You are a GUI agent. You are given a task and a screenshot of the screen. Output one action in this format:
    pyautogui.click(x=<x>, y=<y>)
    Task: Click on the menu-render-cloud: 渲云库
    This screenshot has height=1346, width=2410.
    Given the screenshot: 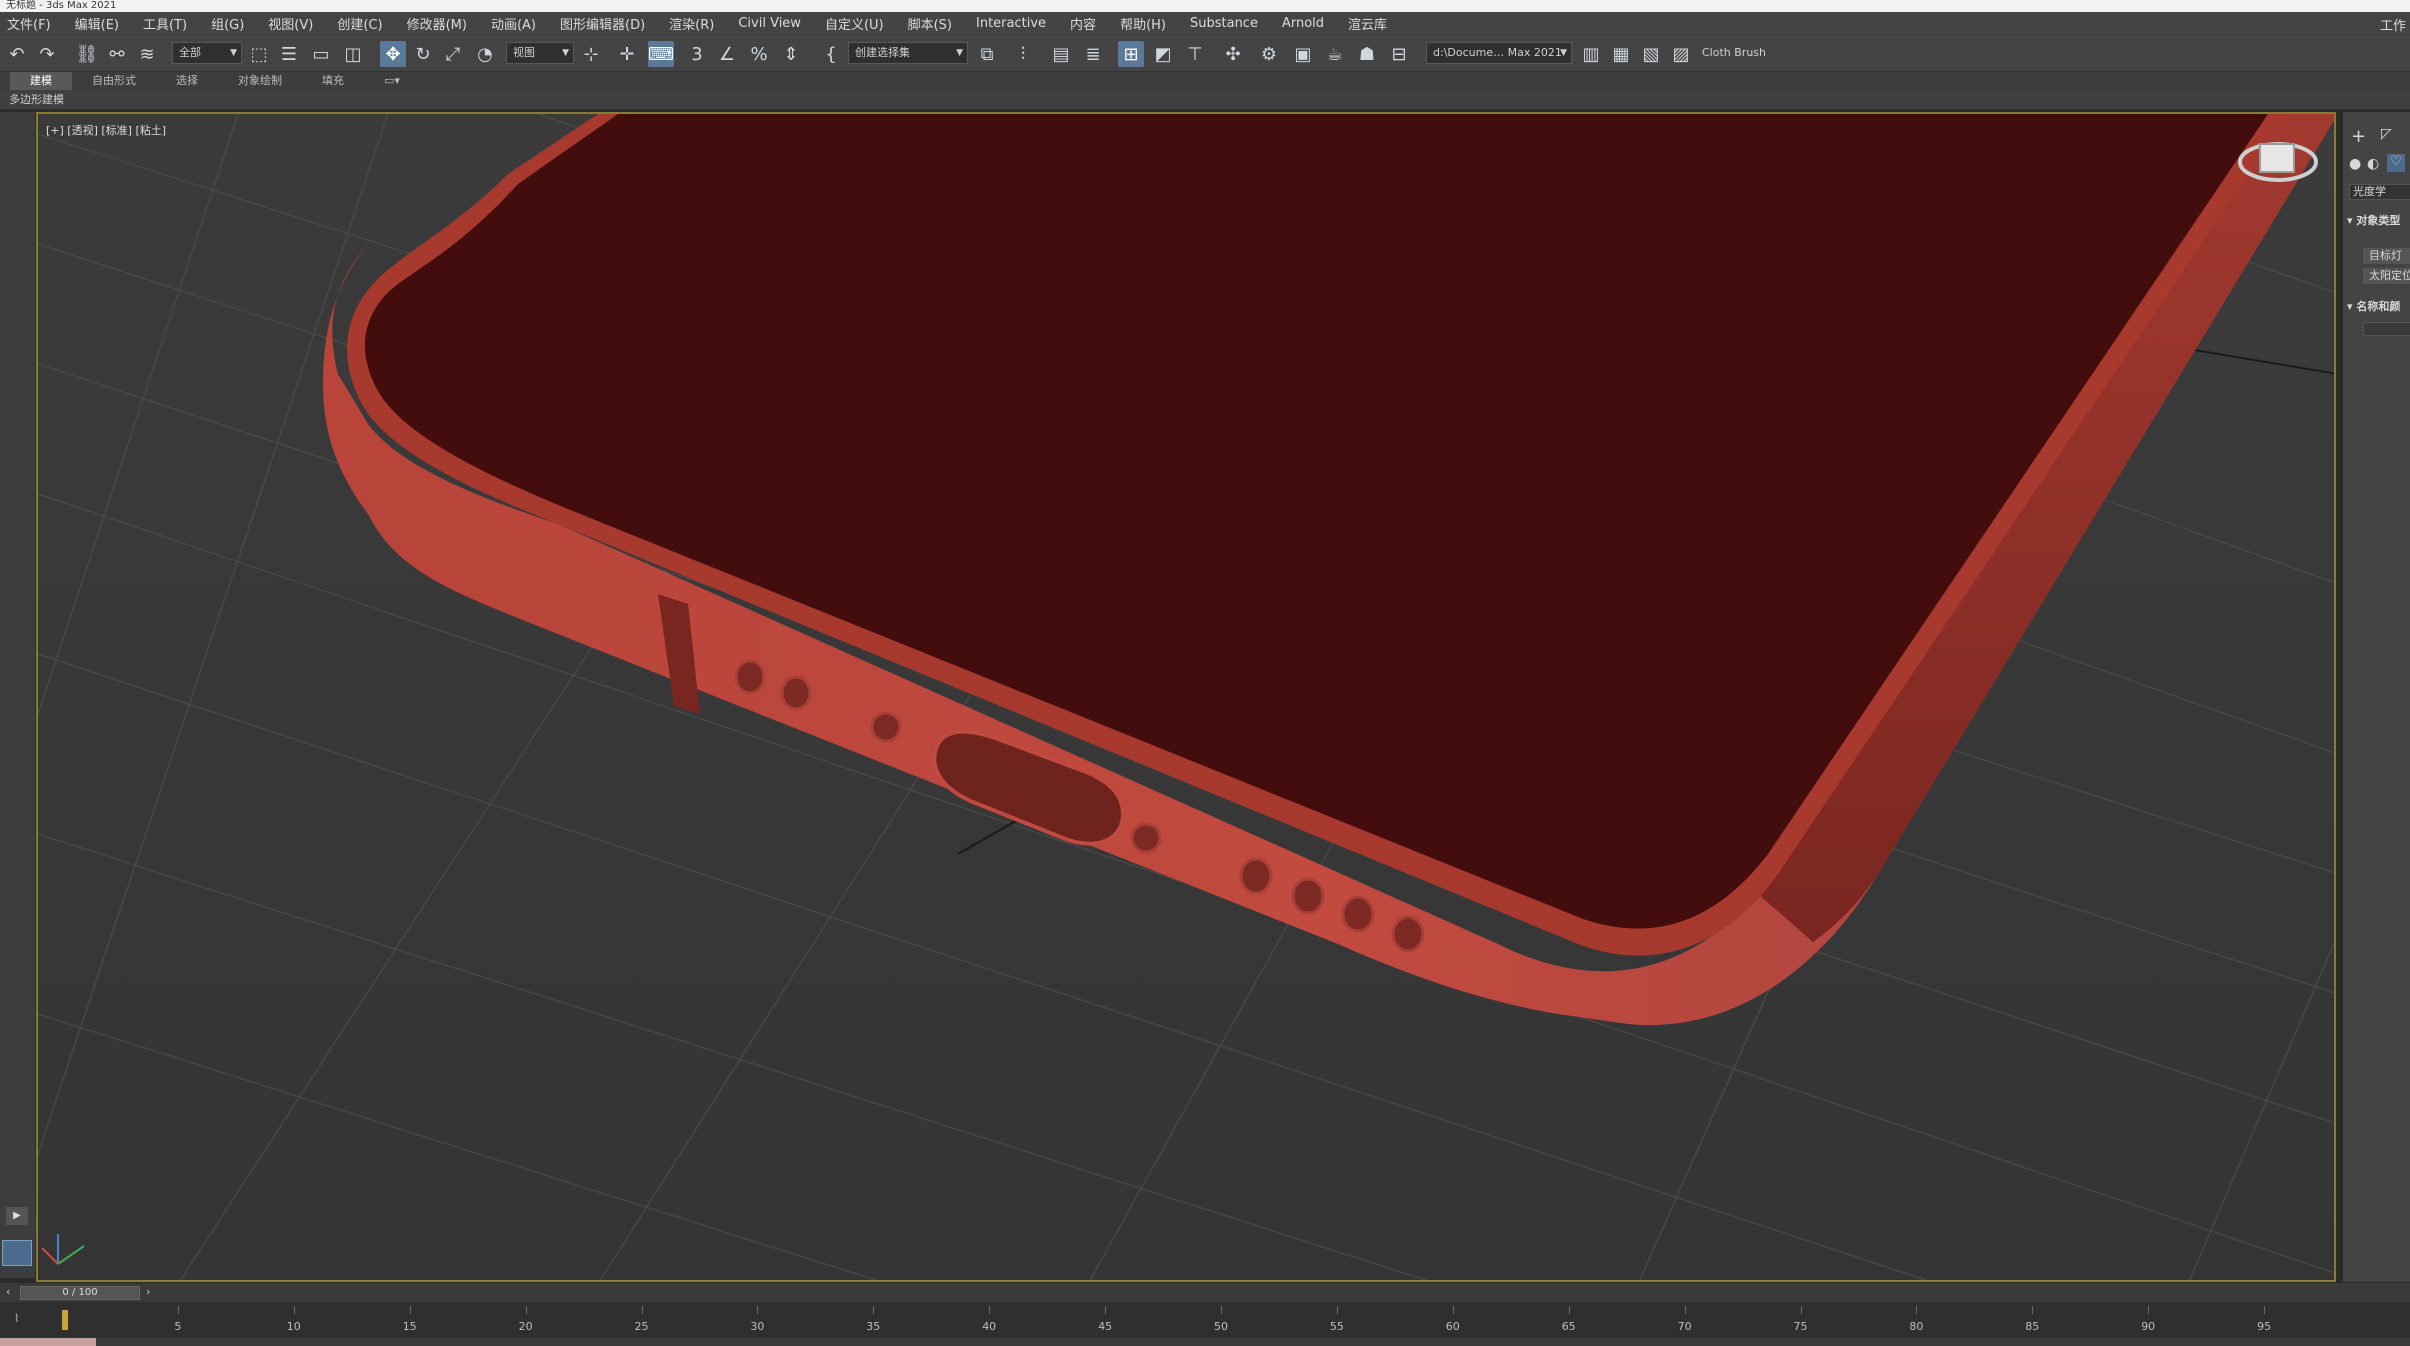 What is the action you would take?
    pyautogui.click(x=1372, y=23)
    